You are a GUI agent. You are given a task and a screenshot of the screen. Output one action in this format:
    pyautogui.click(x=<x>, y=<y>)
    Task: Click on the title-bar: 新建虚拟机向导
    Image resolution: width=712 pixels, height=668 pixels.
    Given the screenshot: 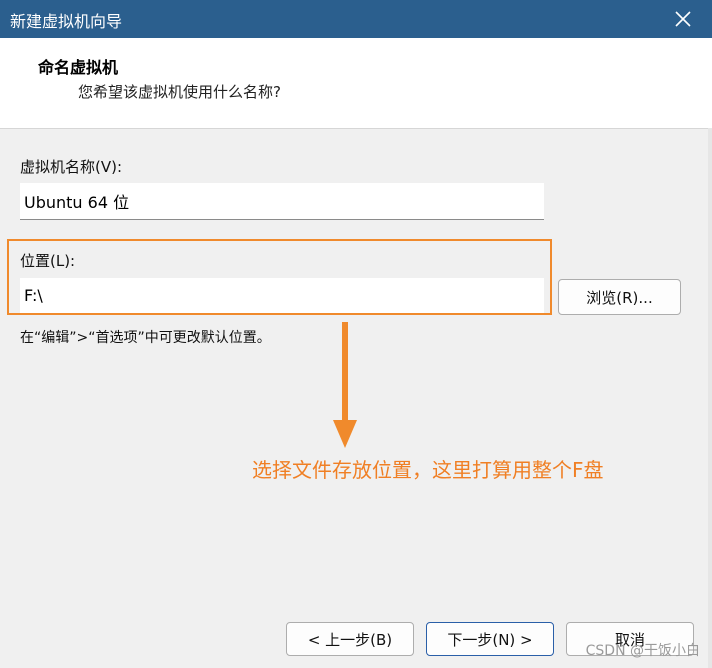 What is the action you would take?
    pyautogui.click(x=356, y=19)
    